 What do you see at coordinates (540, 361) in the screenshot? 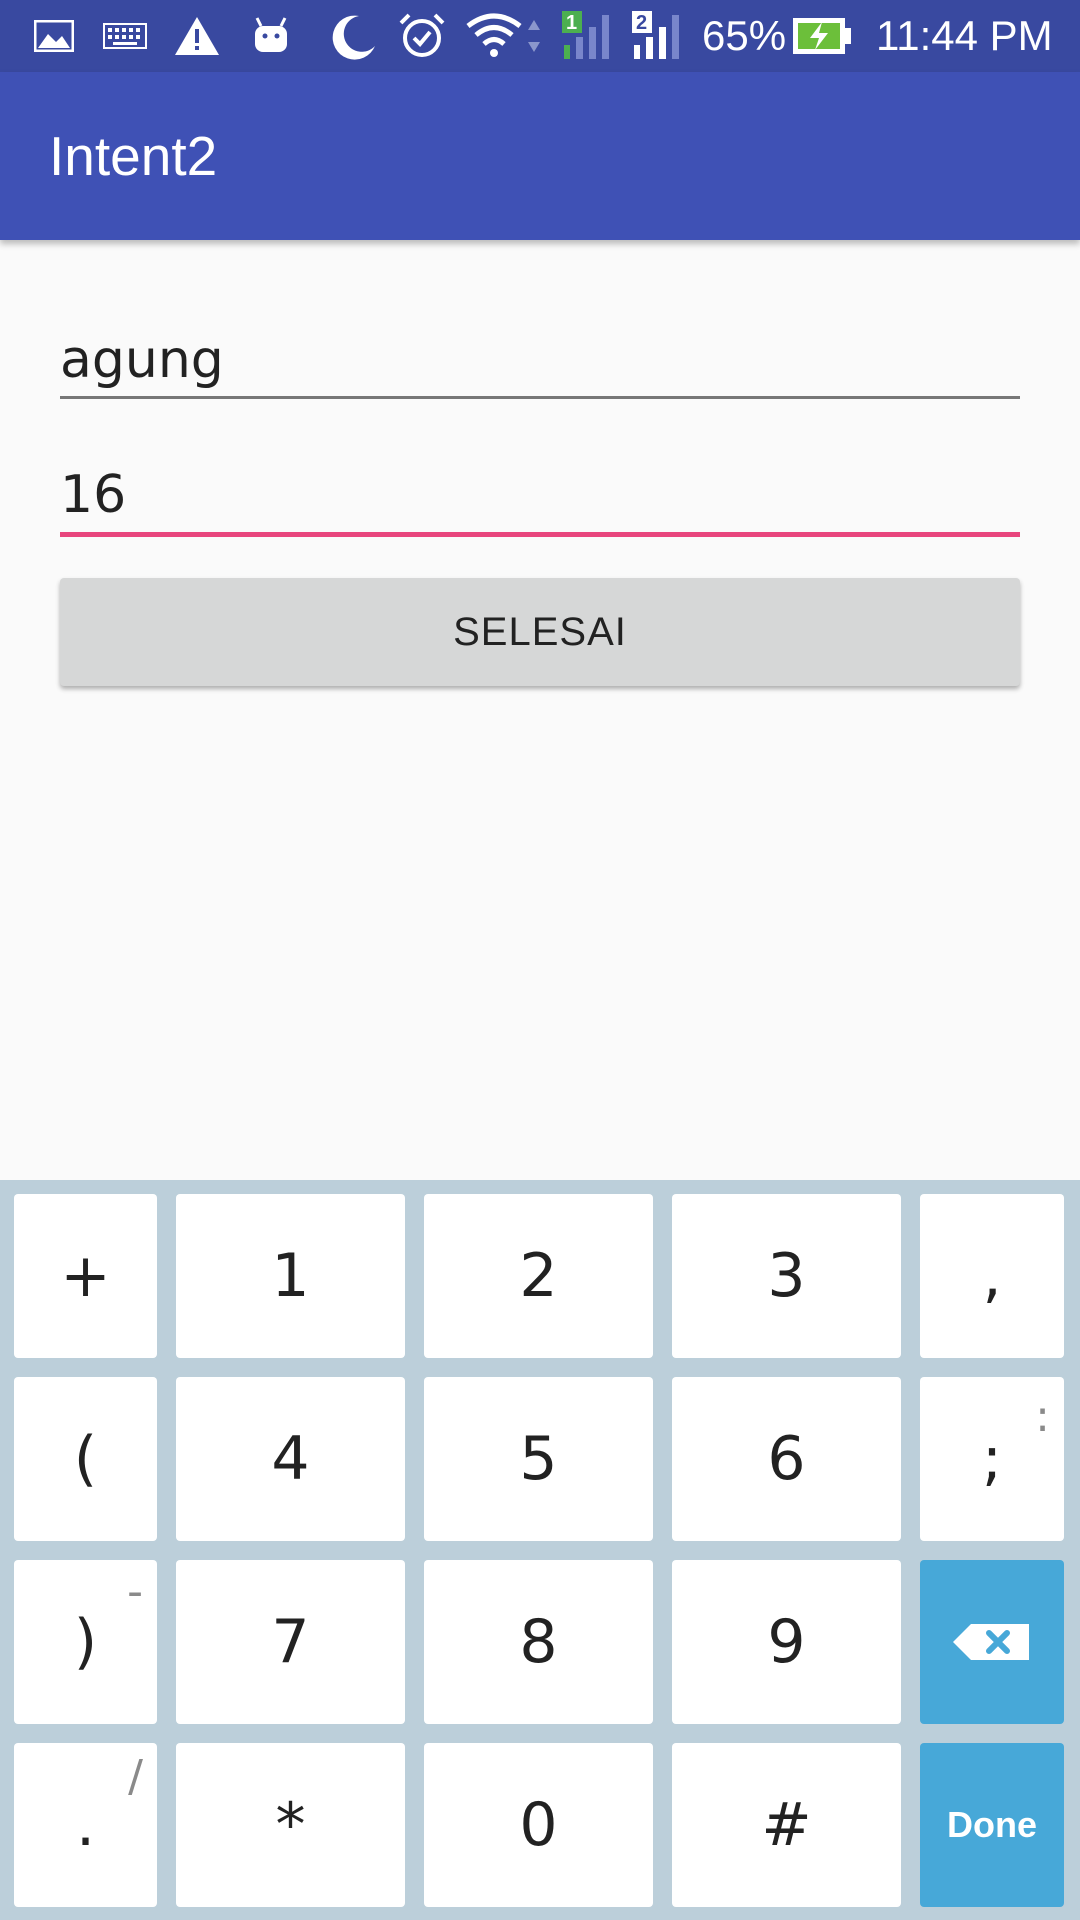
I see `name-field: agung` at bounding box center [540, 361].